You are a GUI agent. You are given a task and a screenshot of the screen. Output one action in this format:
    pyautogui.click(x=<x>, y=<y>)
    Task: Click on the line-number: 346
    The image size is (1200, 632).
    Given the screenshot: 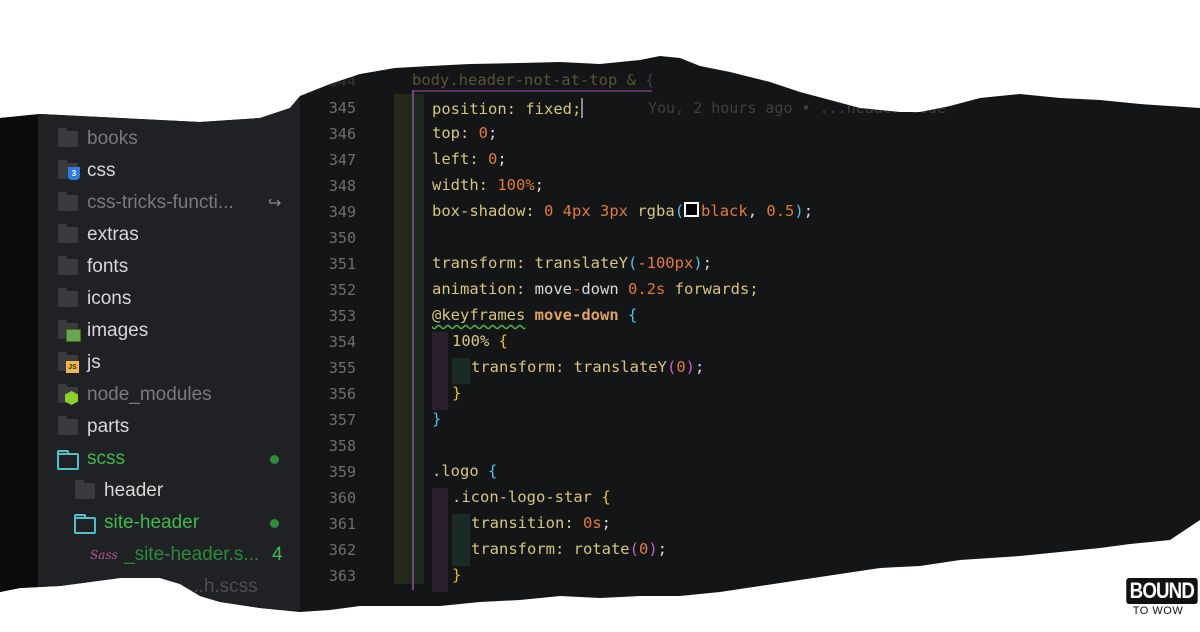 What is the action you would take?
    pyautogui.click(x=342, y=134)
    